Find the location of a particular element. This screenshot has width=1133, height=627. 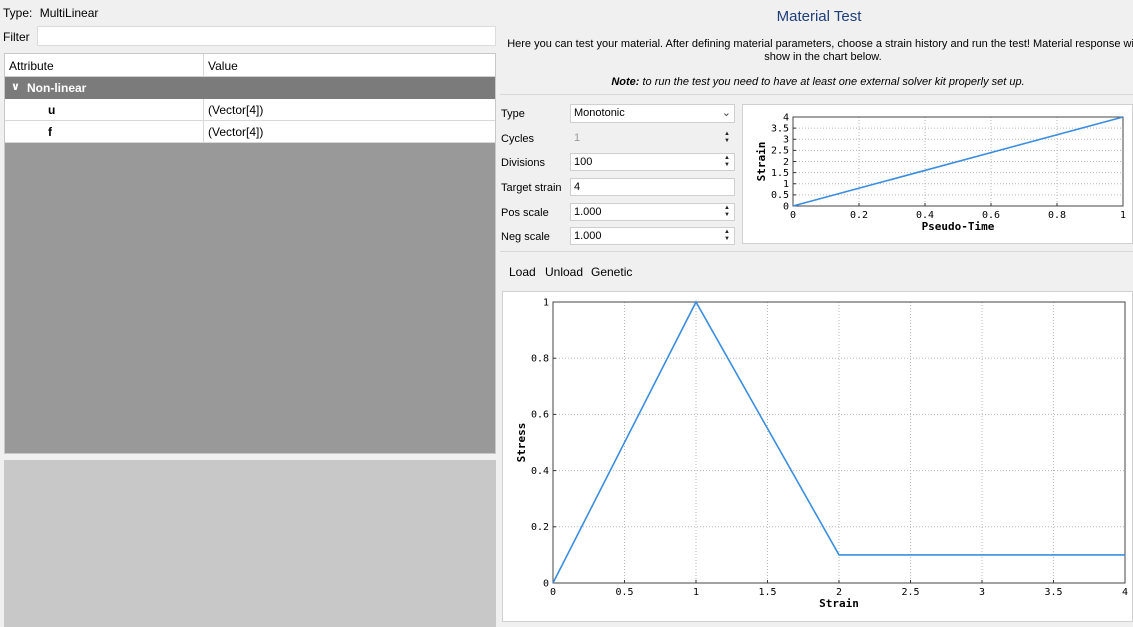

type-label: Type: is located at coordinates (18, 13).